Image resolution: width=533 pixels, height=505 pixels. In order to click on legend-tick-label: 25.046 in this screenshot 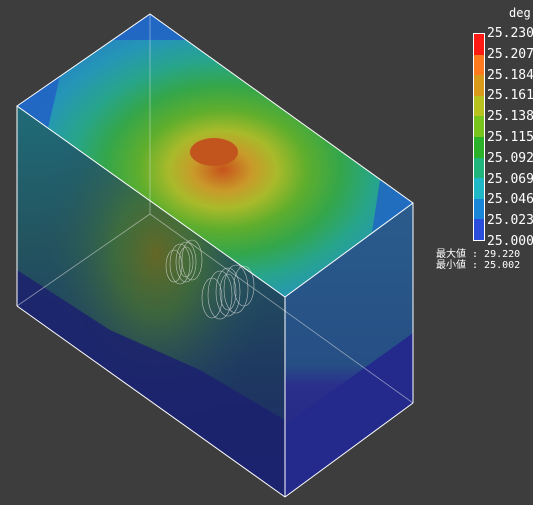, I will do `click(510, 200)`.